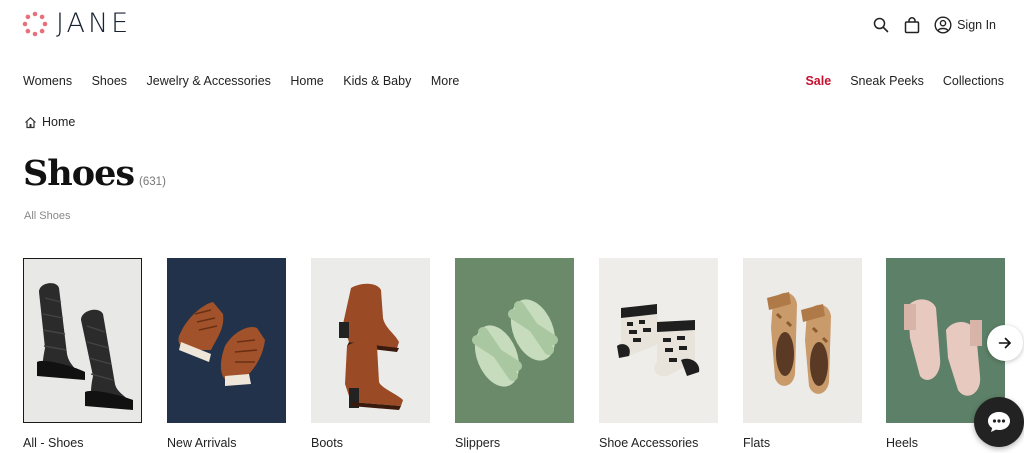  I want to click on nav-item-jewelry-accessories: Jewelry & Accessories, so click(209, 81).